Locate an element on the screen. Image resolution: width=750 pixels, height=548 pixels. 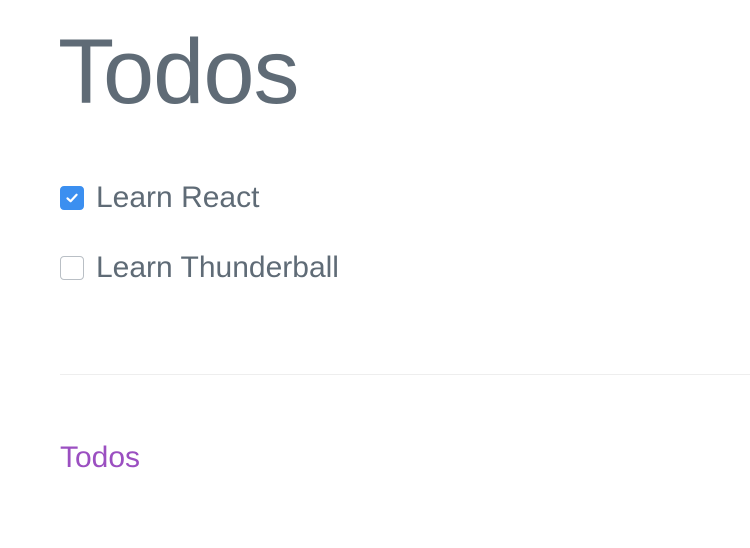
todo-label: Learn Thunderball is located at coordinates (217, 267).